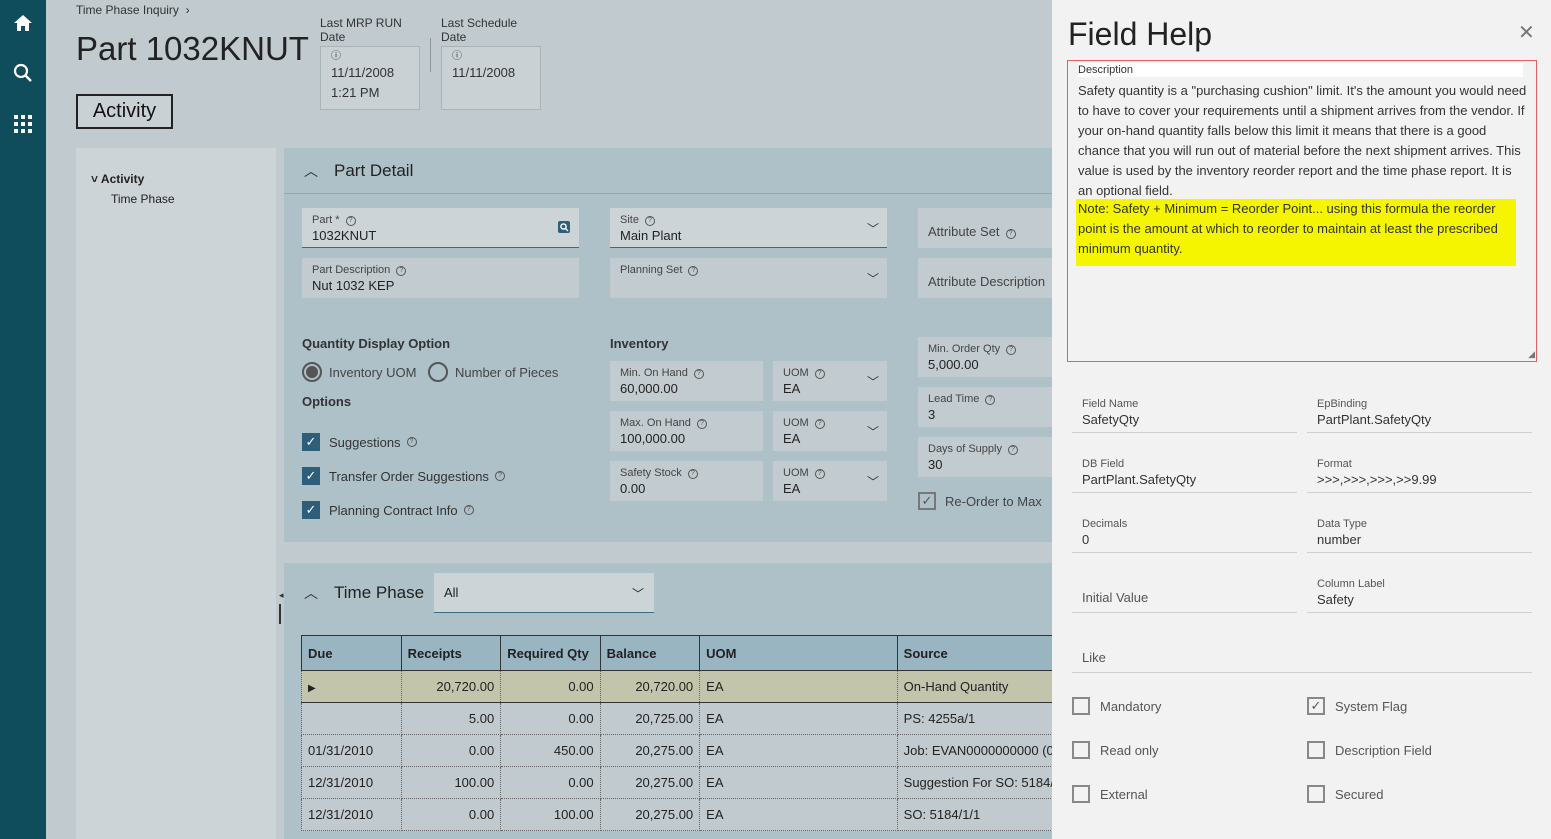 This screenshot has height=839, width=1551. I want to click on part-search-icon, so click(564, 228).